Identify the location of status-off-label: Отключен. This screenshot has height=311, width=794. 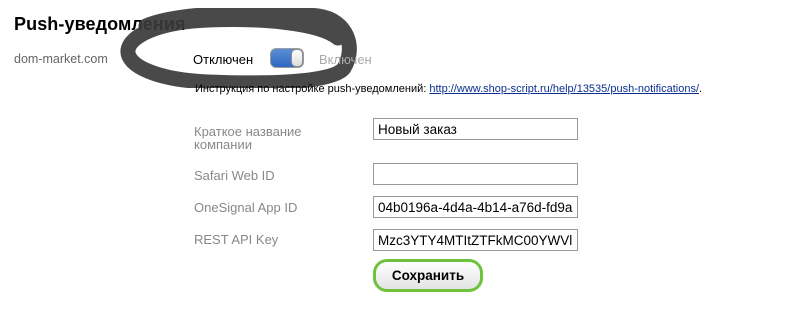
(223, 59).